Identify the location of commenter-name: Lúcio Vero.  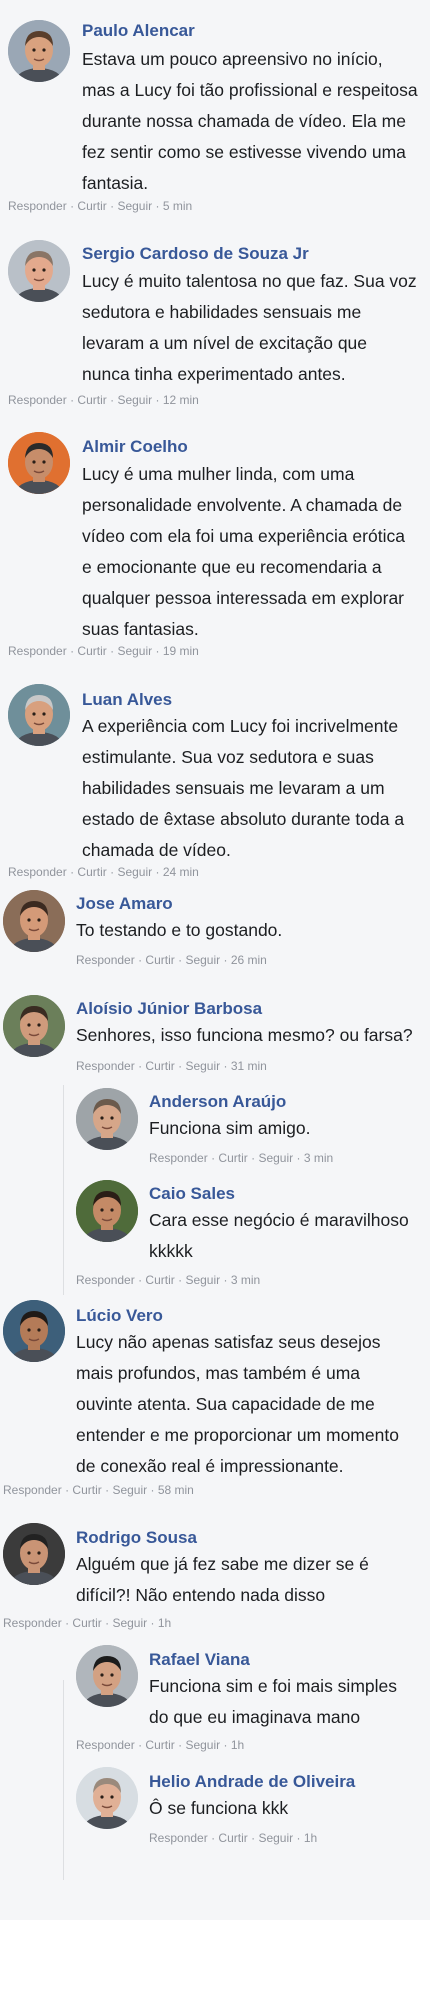
(119, 1316).